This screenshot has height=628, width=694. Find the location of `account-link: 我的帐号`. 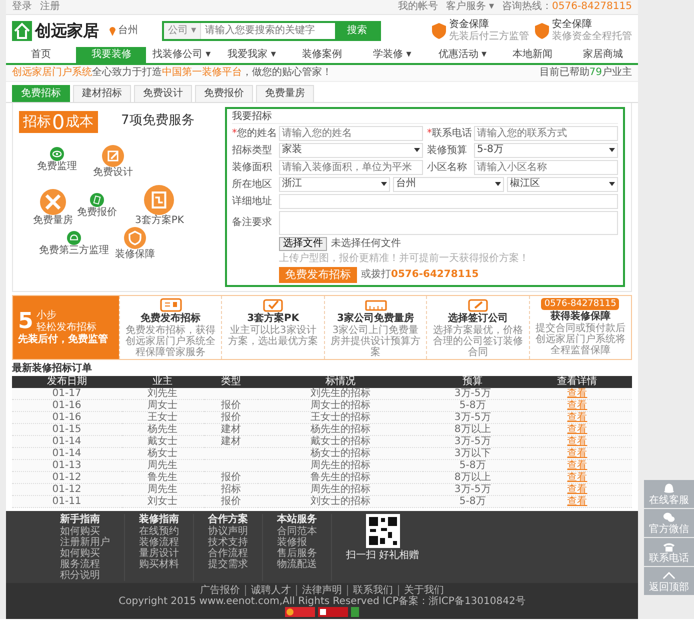

account-link: 我的帐号 is located at coordinates (418, 7).